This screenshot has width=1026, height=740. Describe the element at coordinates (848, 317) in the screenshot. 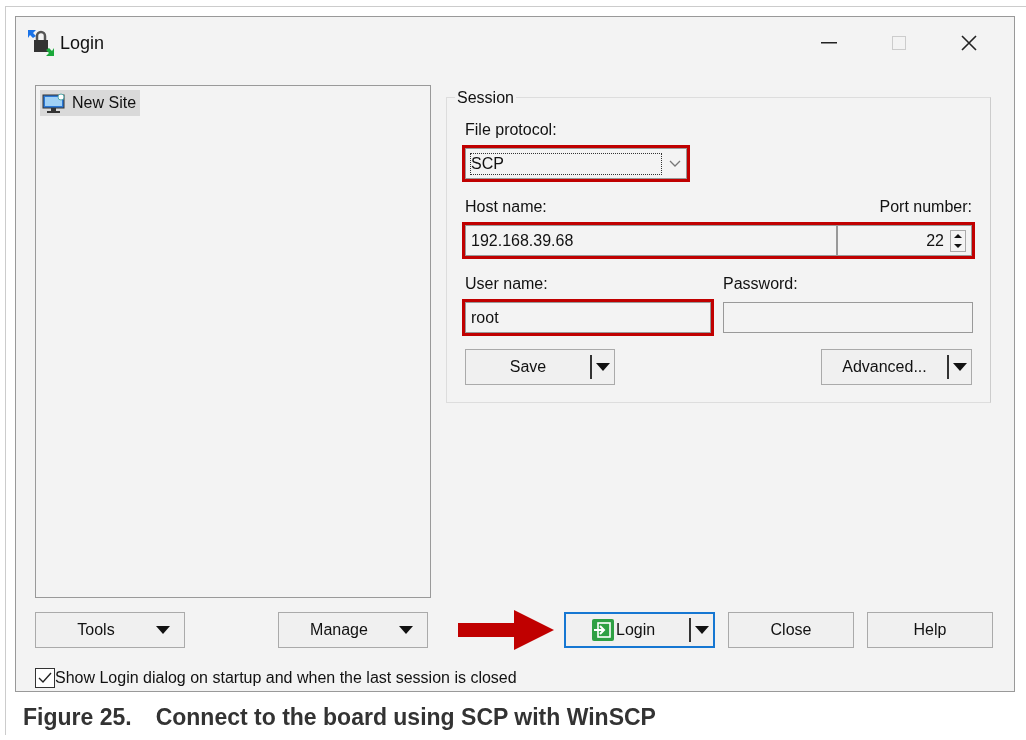

I see `password-field` at that location.